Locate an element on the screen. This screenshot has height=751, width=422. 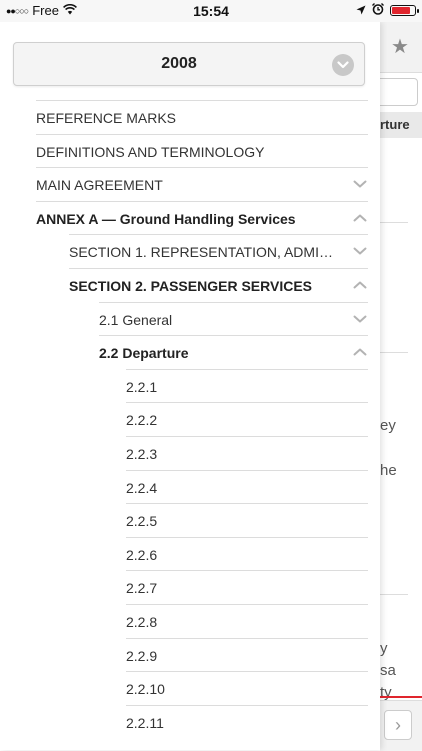
year-select: 2008 is located at coordinates (189, 64).